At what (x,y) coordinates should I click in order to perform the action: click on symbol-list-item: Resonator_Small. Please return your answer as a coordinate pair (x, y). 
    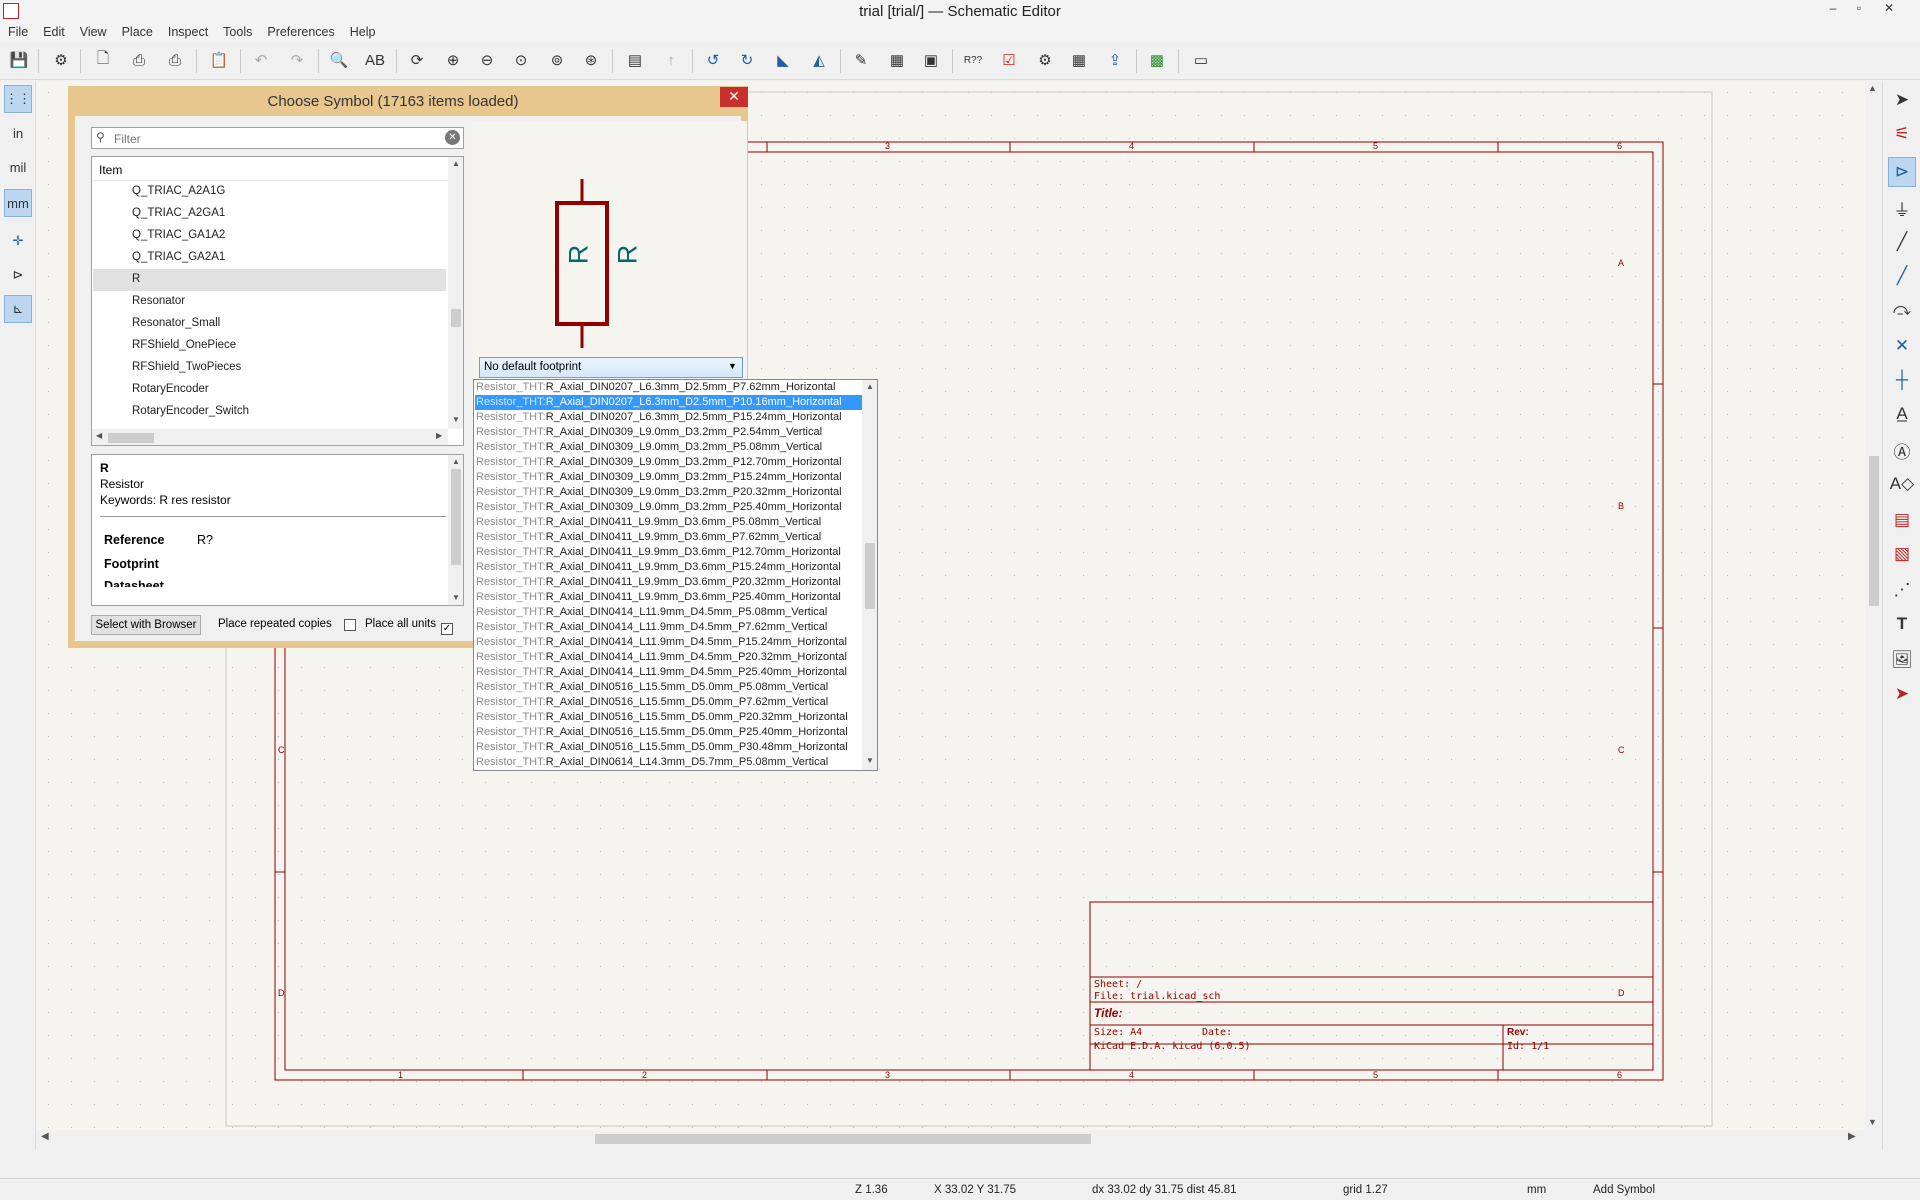
    Looking at the image, I should click on (269, 324).